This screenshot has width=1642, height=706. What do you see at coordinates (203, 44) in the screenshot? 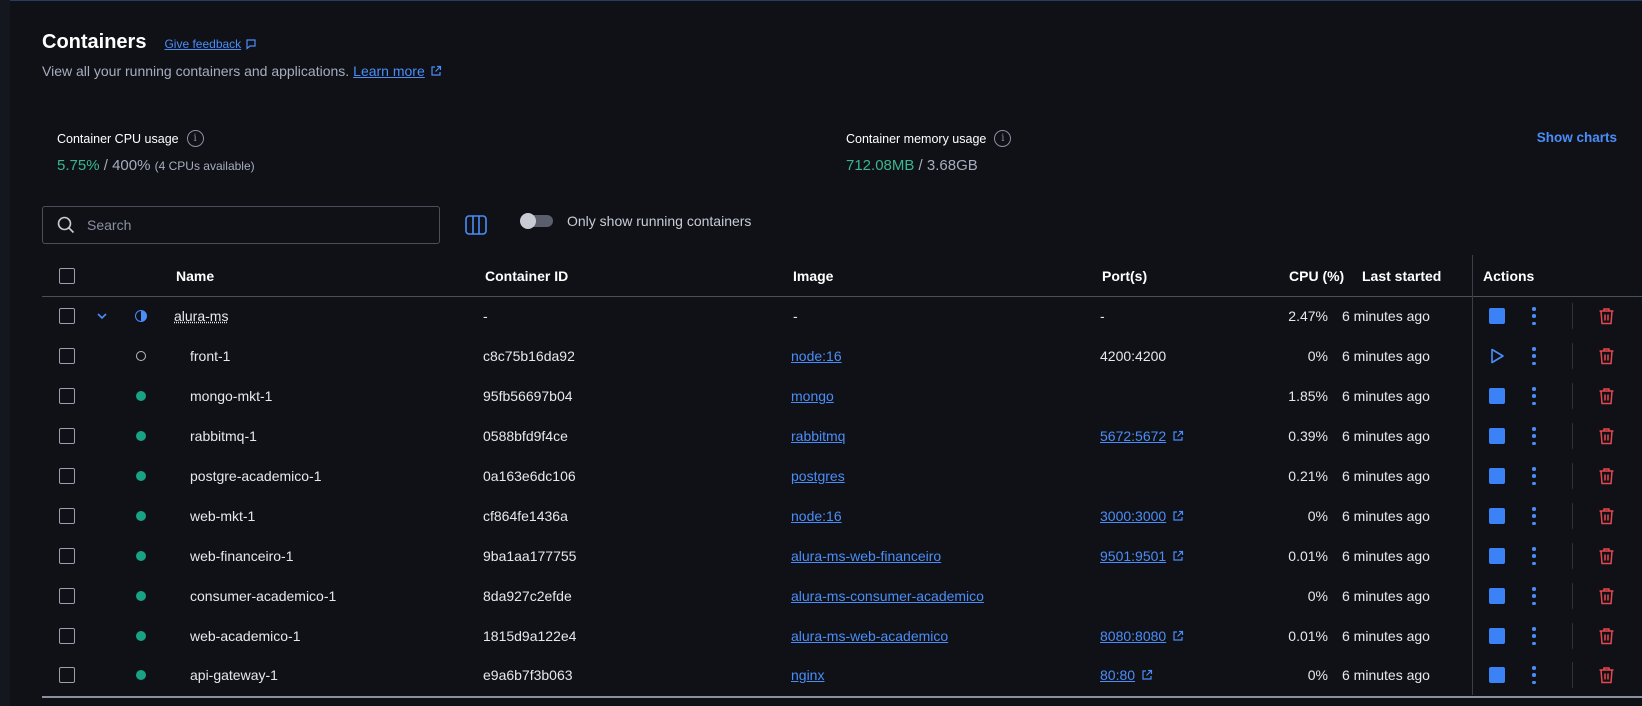
I see `give-feedback-label: Give feedback` at bounding box center [203, 44].